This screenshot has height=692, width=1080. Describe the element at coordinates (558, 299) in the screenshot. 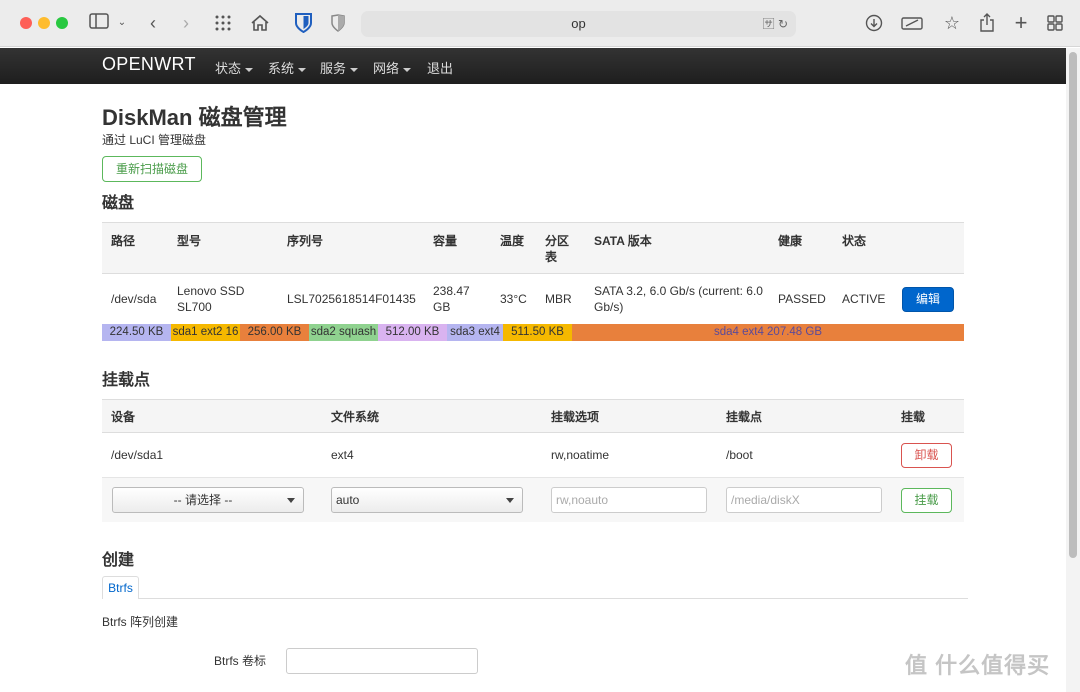

I see `disk-partition-table: MBR` at that location.